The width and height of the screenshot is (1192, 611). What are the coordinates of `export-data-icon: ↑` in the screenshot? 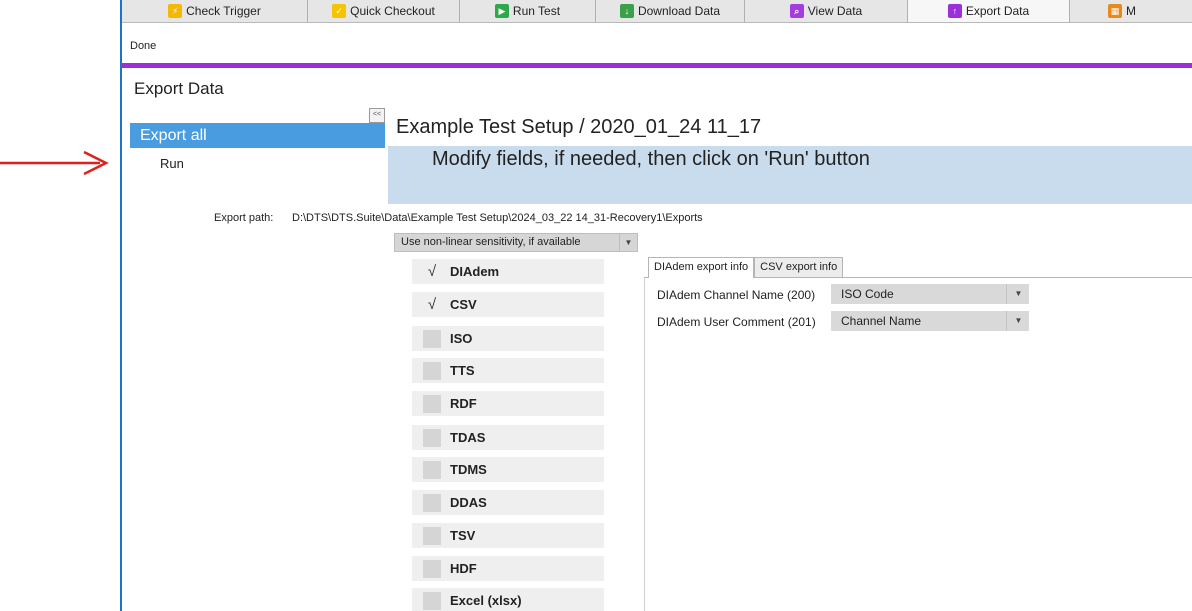 It's located at (954, 11).